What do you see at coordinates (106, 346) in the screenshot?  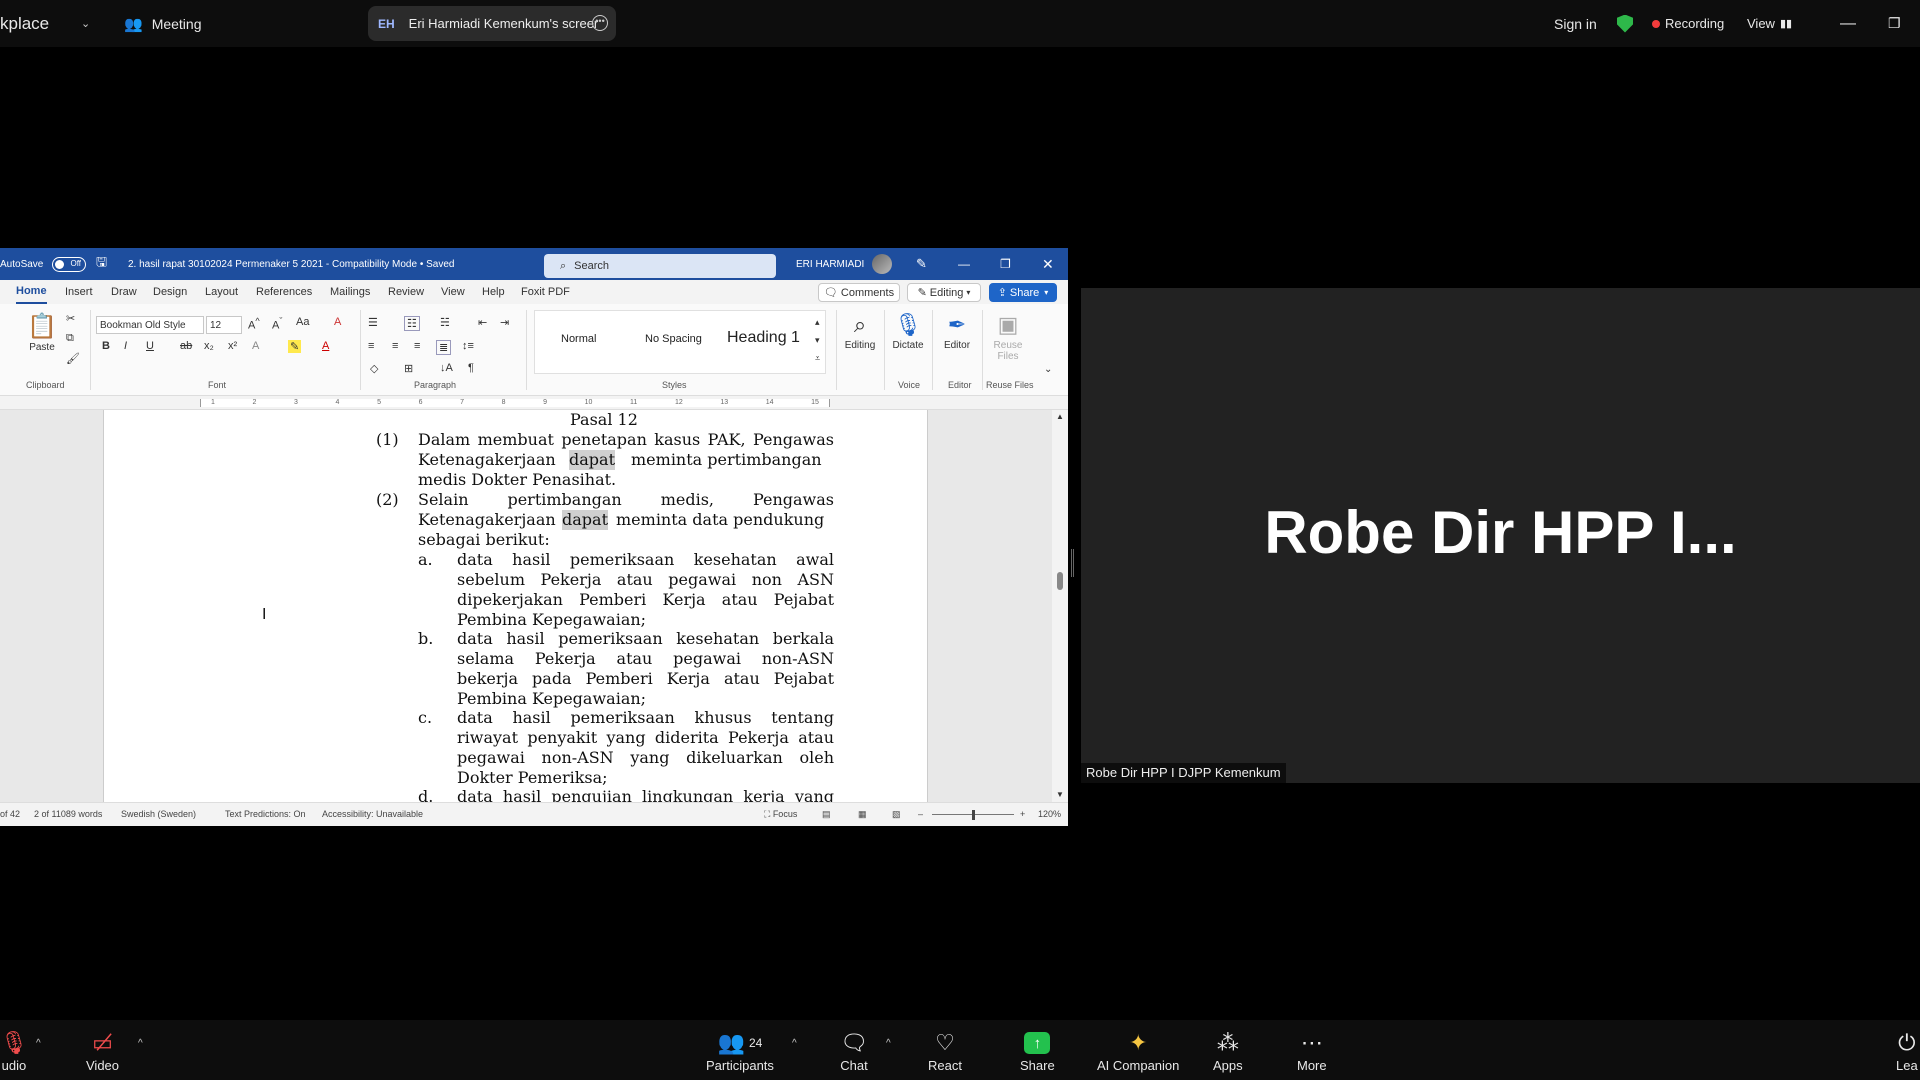 I see `bold-icon: B` at bounding box center [106, 346].